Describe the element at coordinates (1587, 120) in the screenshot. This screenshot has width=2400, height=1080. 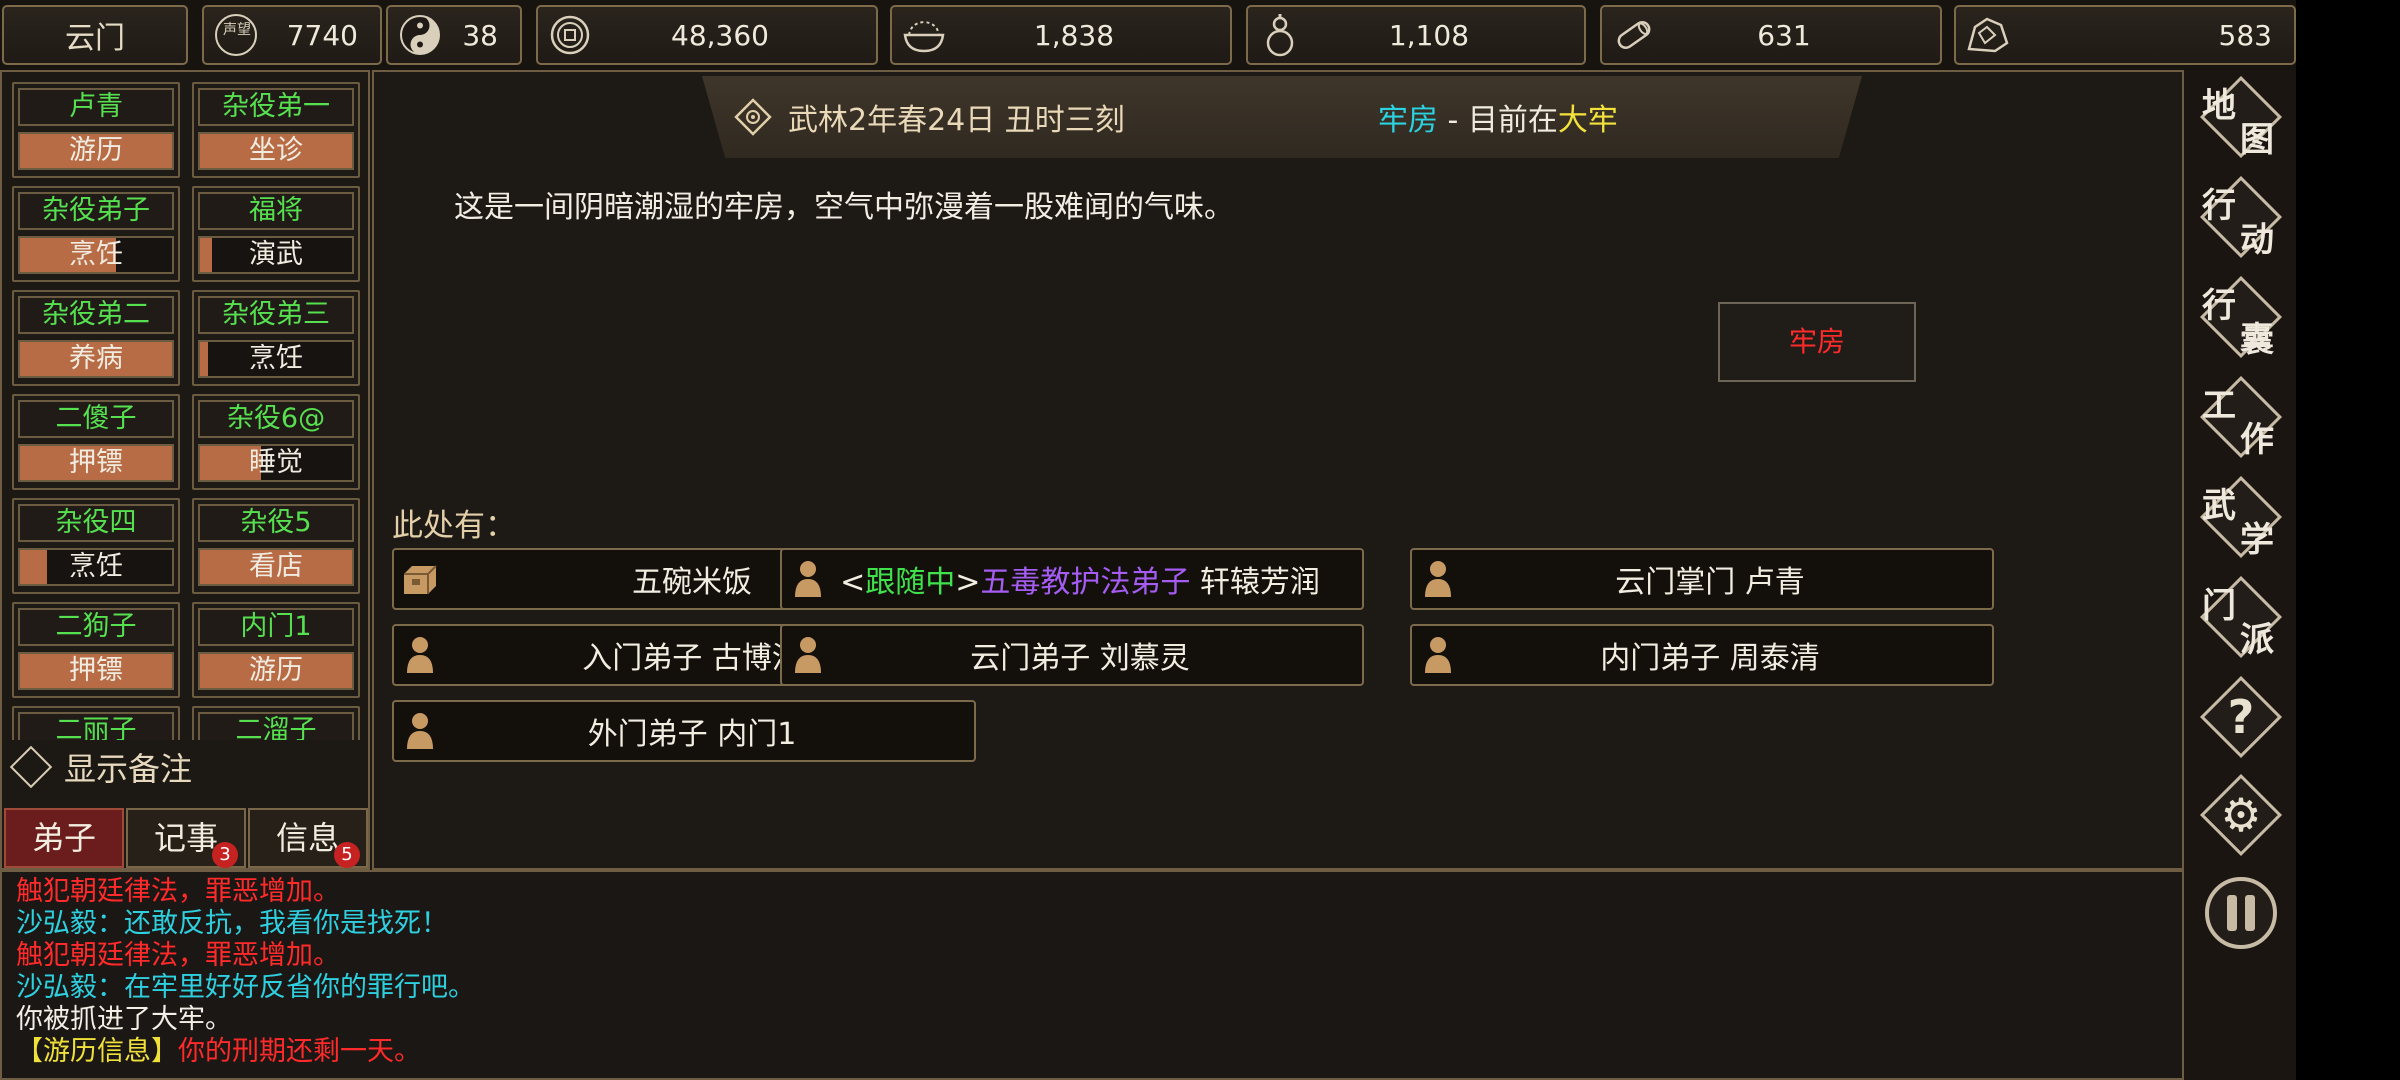
I see `location-name: 大牢` at that location.